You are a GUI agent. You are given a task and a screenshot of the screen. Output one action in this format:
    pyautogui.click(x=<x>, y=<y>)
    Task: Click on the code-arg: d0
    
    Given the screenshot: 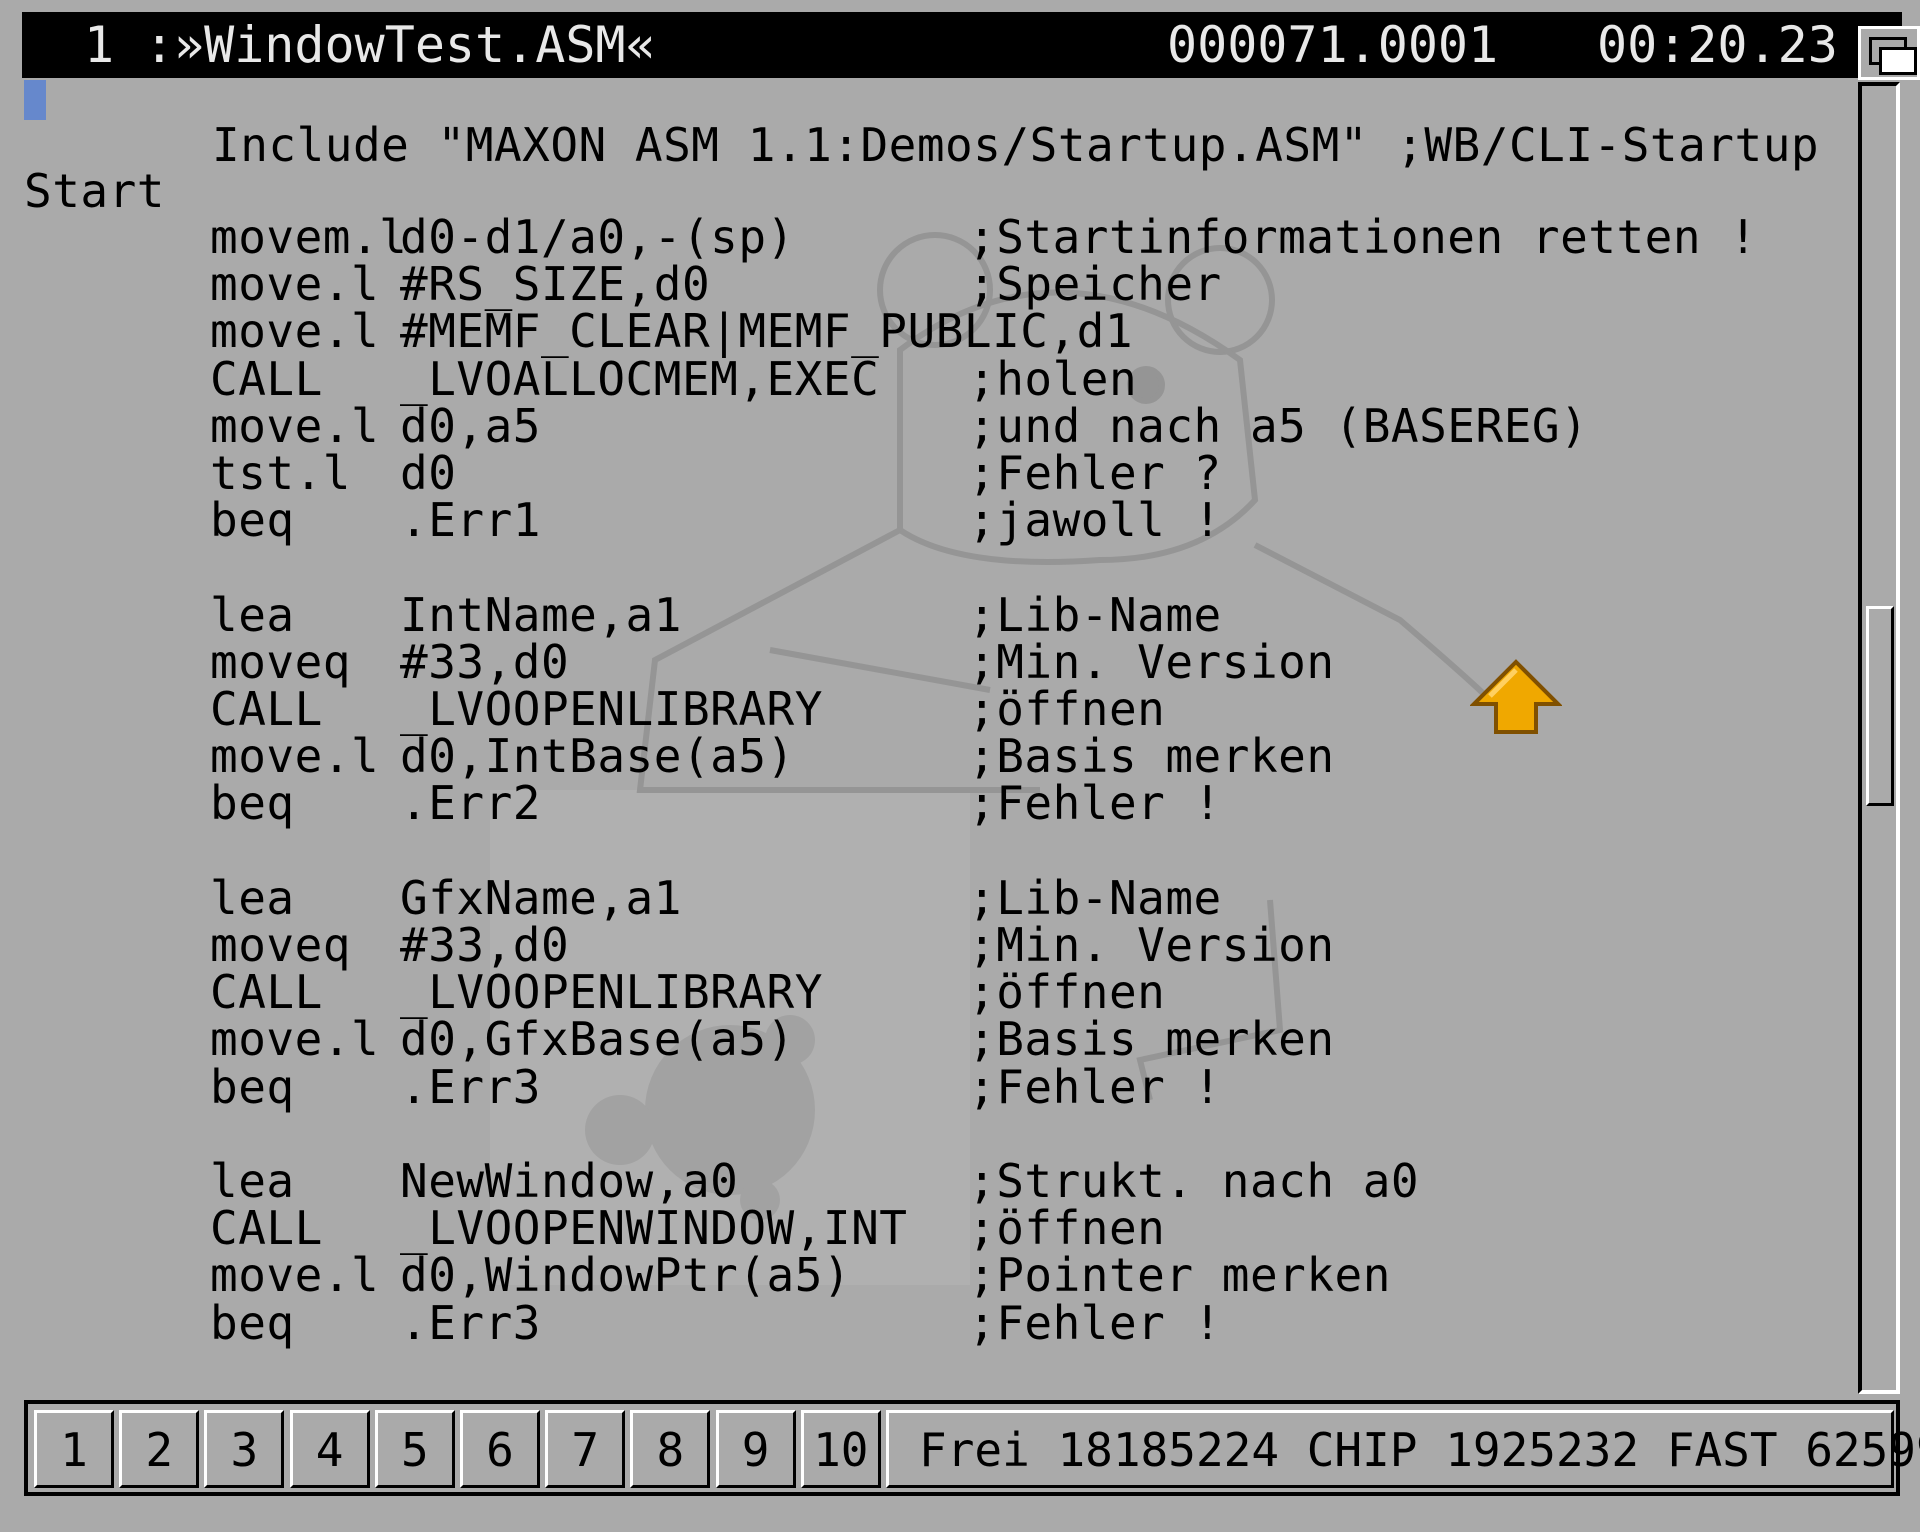 What is the action you would take?
    pyautogui.click(x=428, y=473)
    